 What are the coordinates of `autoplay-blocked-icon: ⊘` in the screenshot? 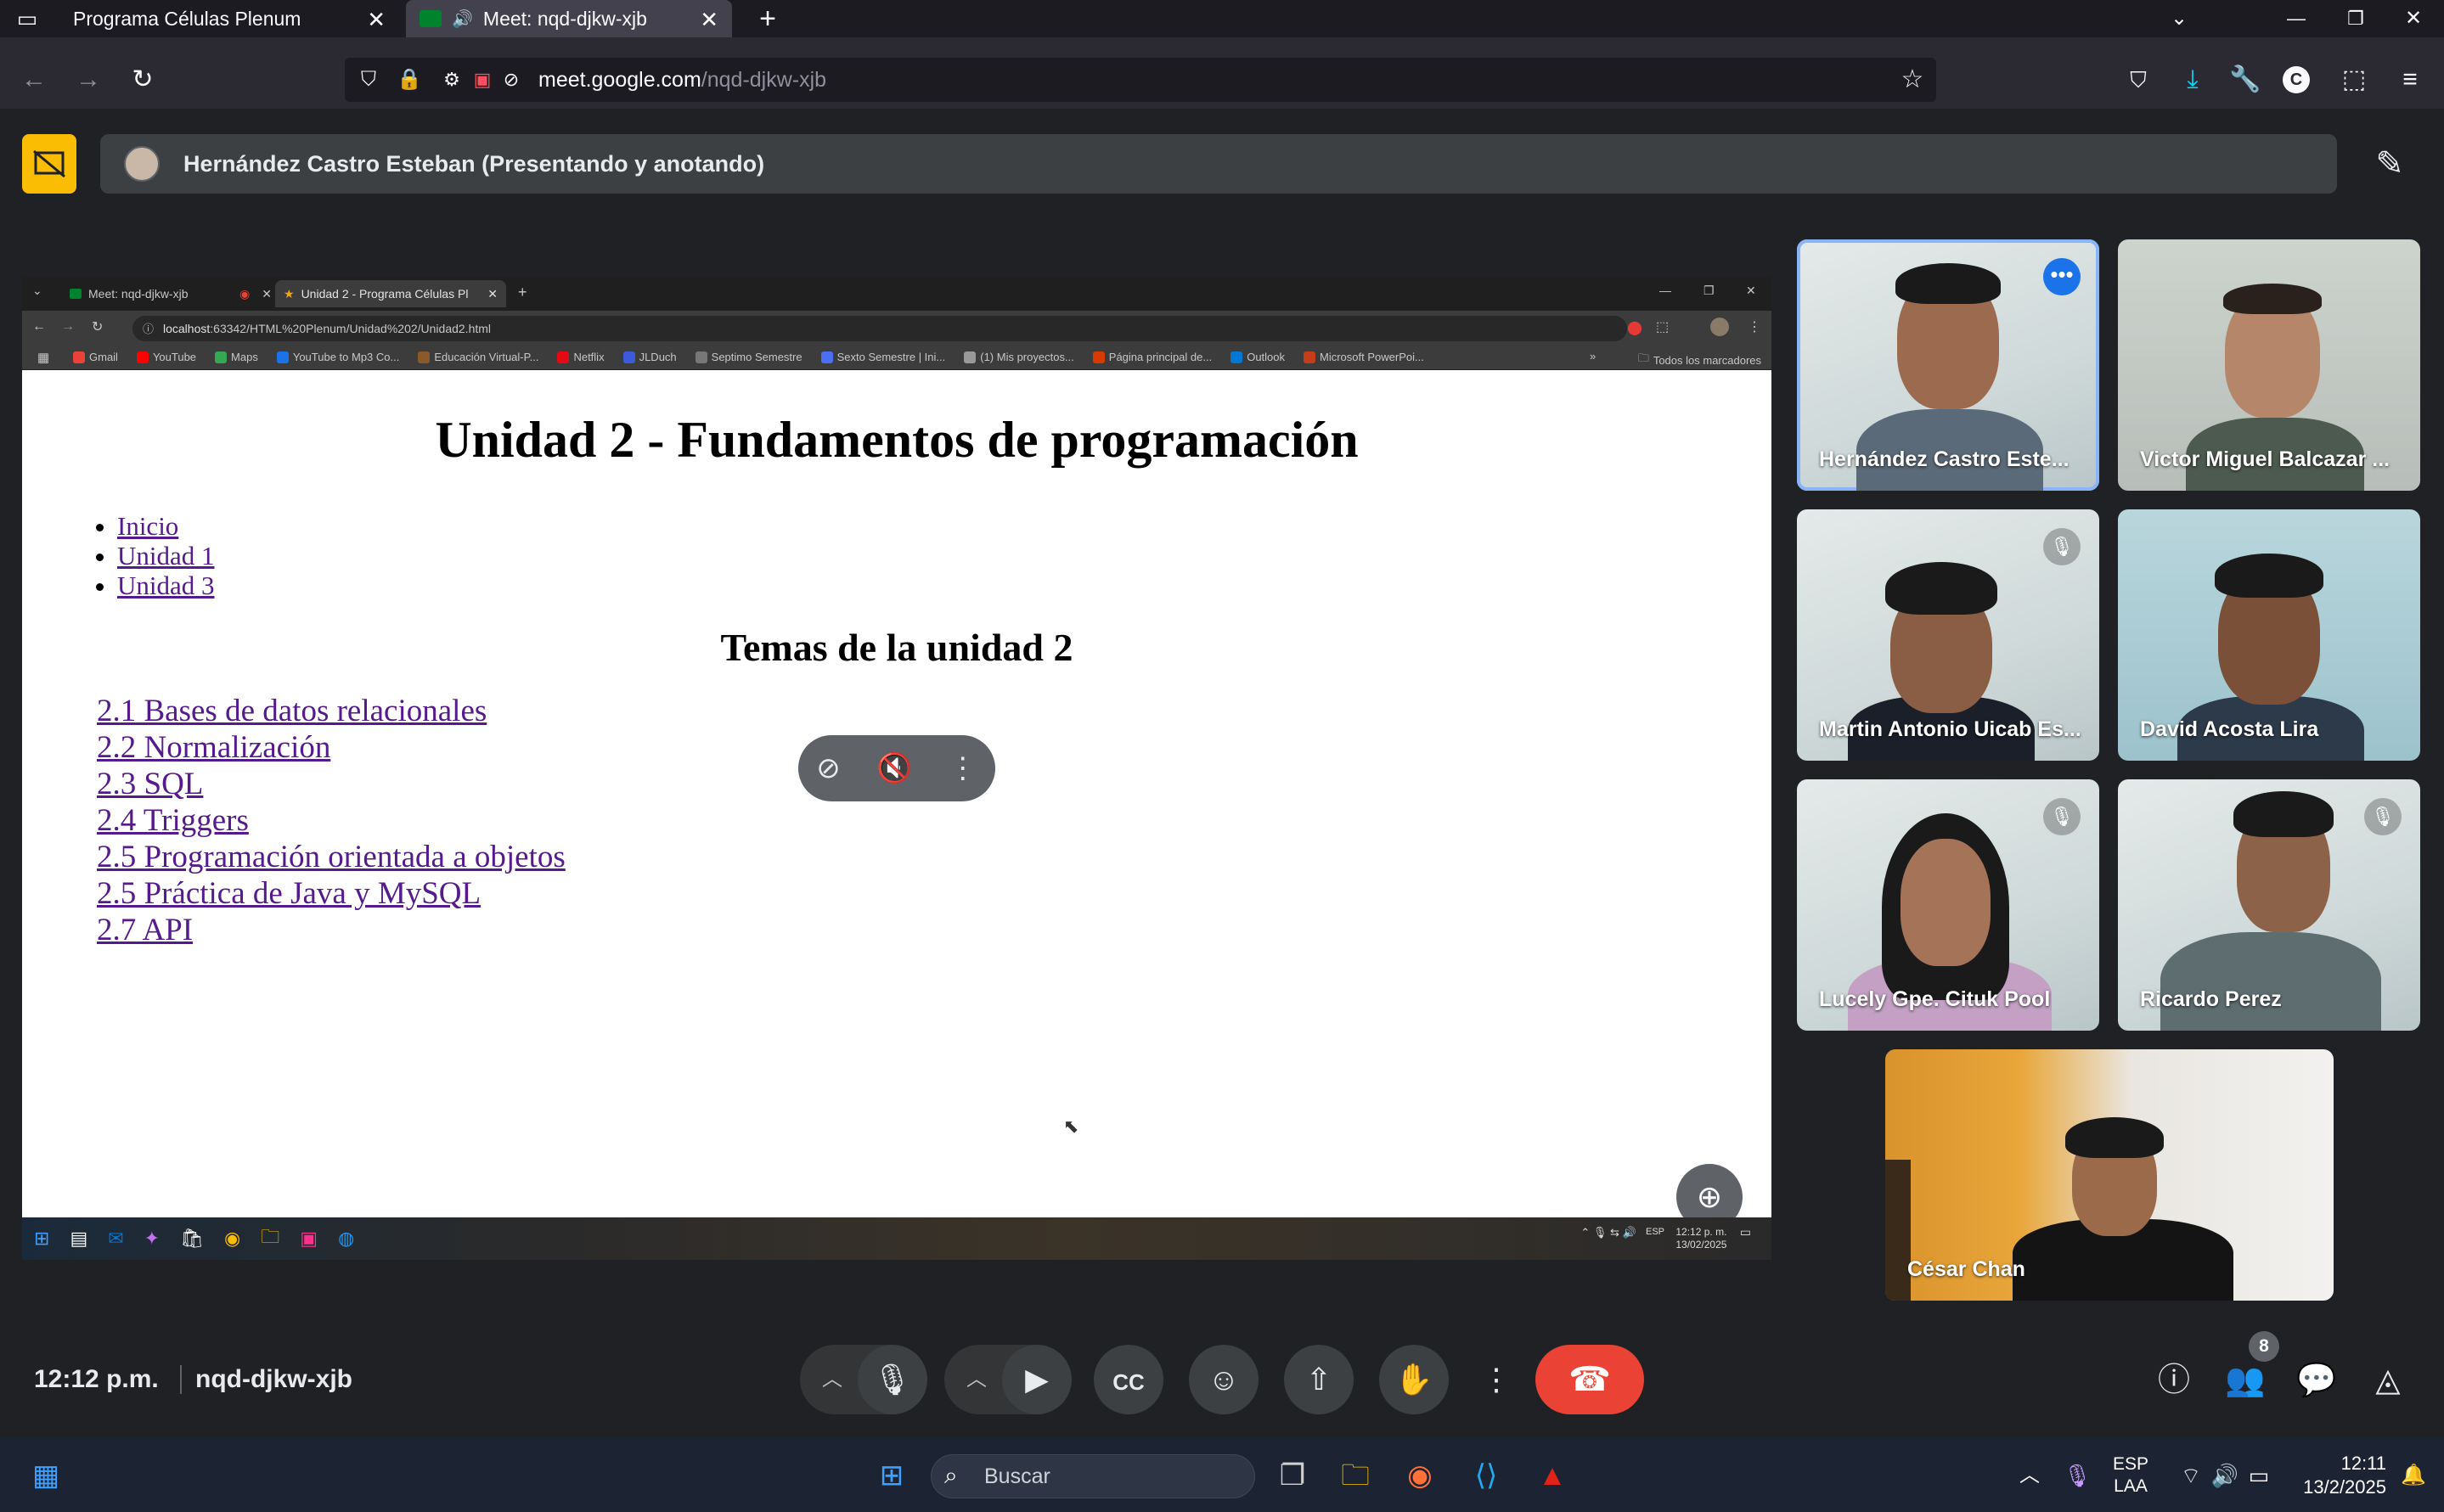 It's located at (511, 80).